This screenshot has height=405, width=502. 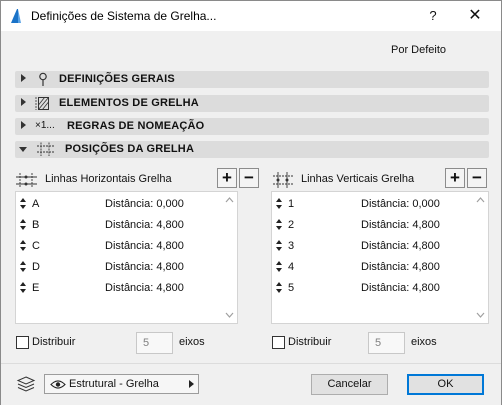 I want to click on list-item: 1 Distância: 0,000, so click(x=375, y=203).